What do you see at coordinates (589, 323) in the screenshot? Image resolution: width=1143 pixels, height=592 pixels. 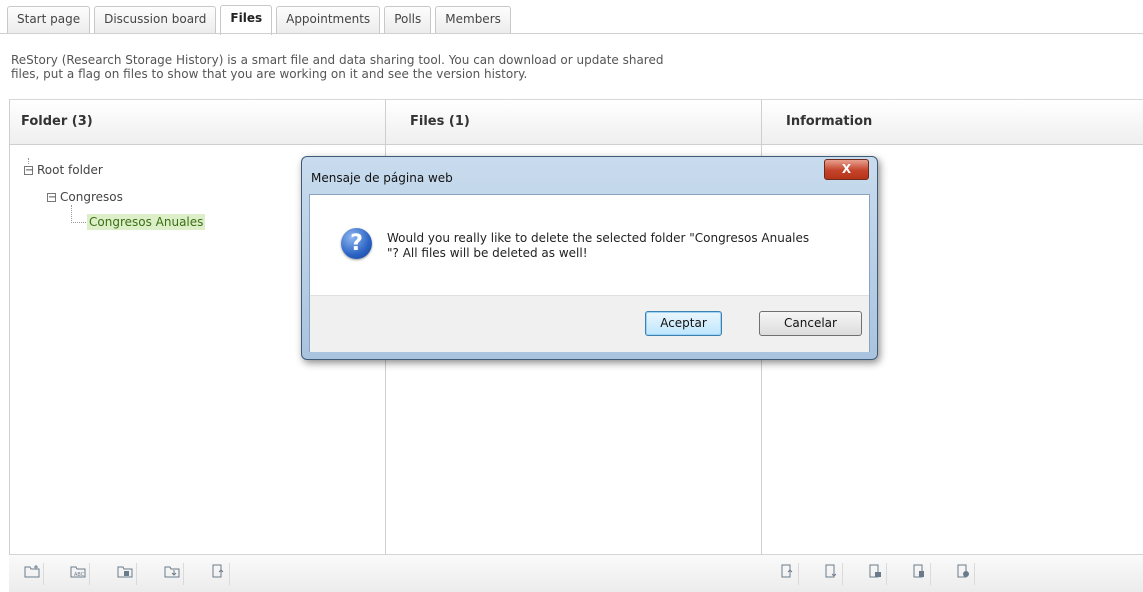 I see `dialog-footer: Aceptar Cancelar` at bounding box center [589, 323].